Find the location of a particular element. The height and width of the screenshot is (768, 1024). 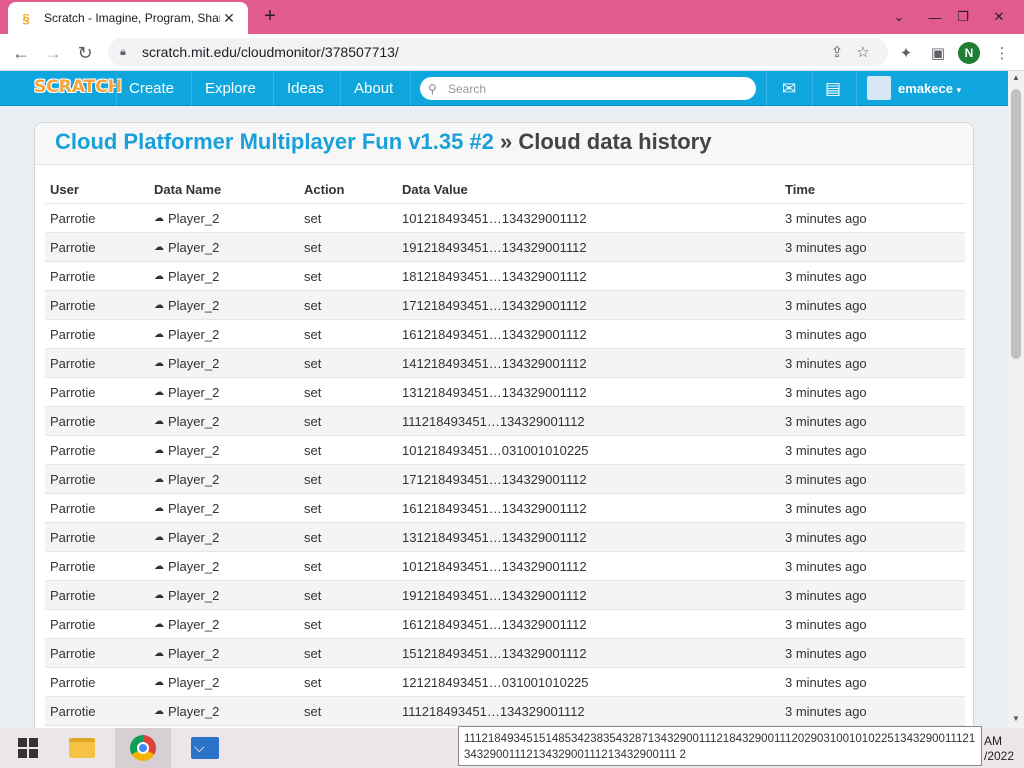

user-avatar is located at coordinates (879, 88).